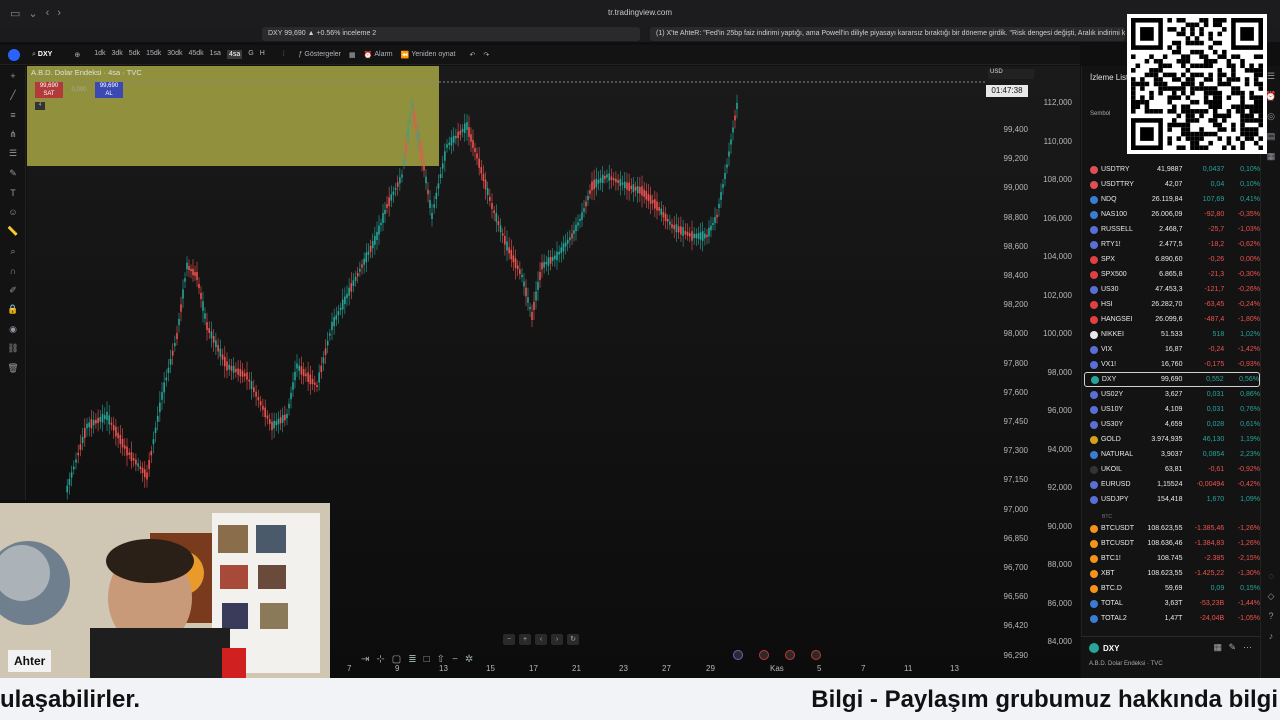 The image size is (1280, 720). Describe the element at coordinates (433, 54) in the screenshot. I see `replay-button: Yeniden oynat` at that location.